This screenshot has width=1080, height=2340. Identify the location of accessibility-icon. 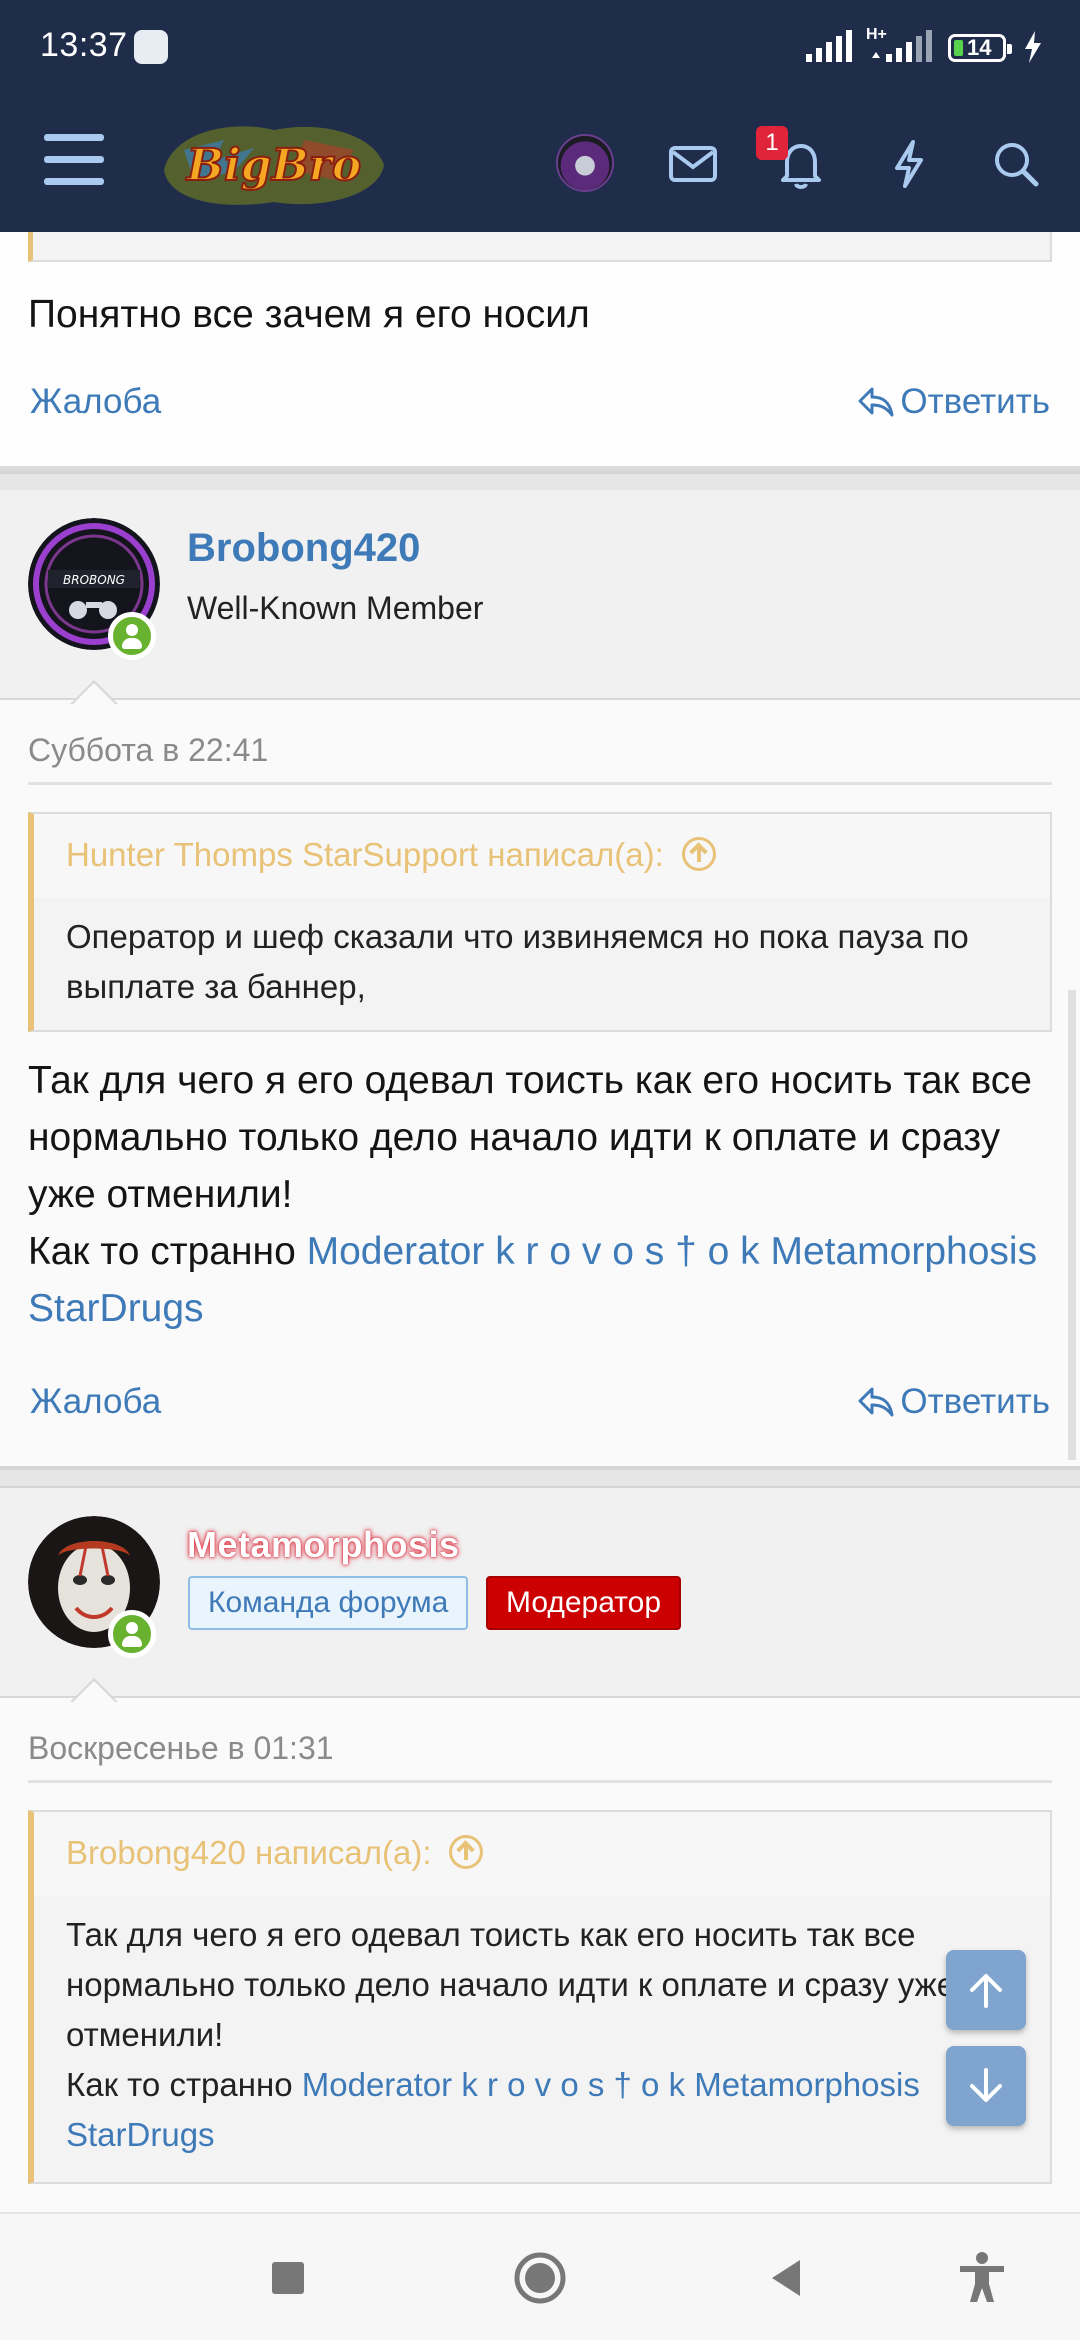
(982, 2278).